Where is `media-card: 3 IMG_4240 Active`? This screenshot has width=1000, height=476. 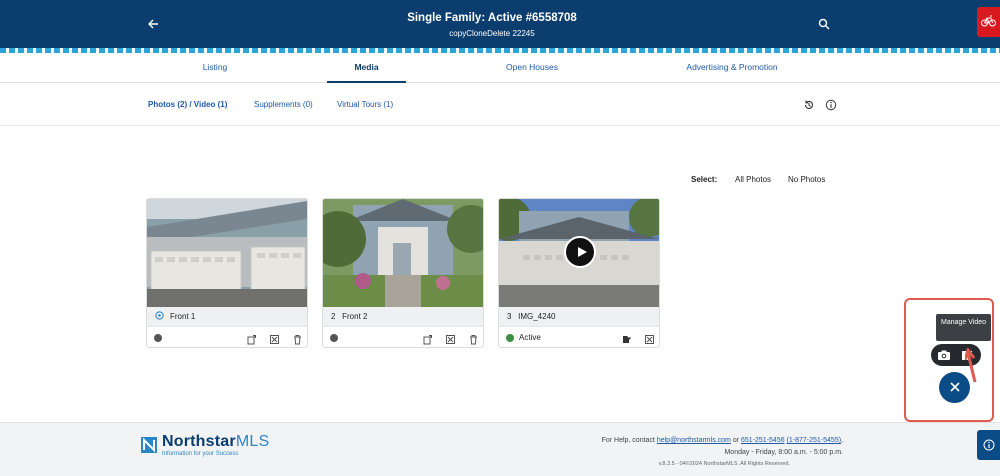 media-card: 3 IMG_4240 Active is located at coordinates (579, 273).